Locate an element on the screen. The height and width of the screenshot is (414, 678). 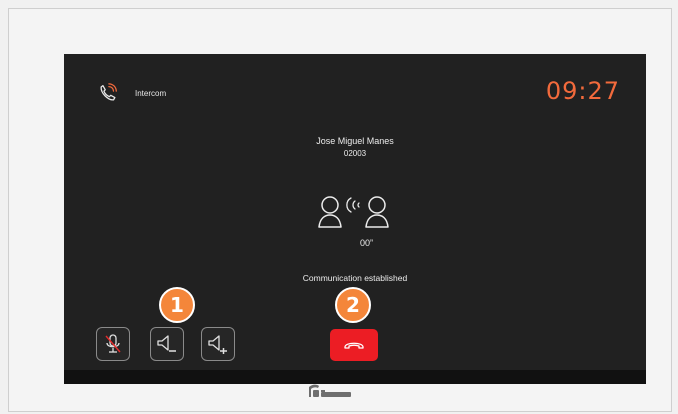
volume-up-button is located at coordinates (218, 344).